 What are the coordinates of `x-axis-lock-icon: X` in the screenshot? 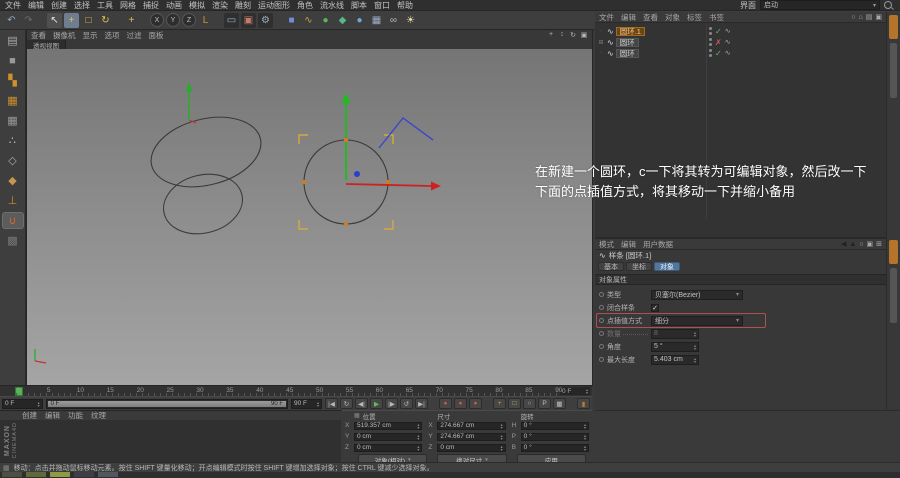 It's located at (157, 20).